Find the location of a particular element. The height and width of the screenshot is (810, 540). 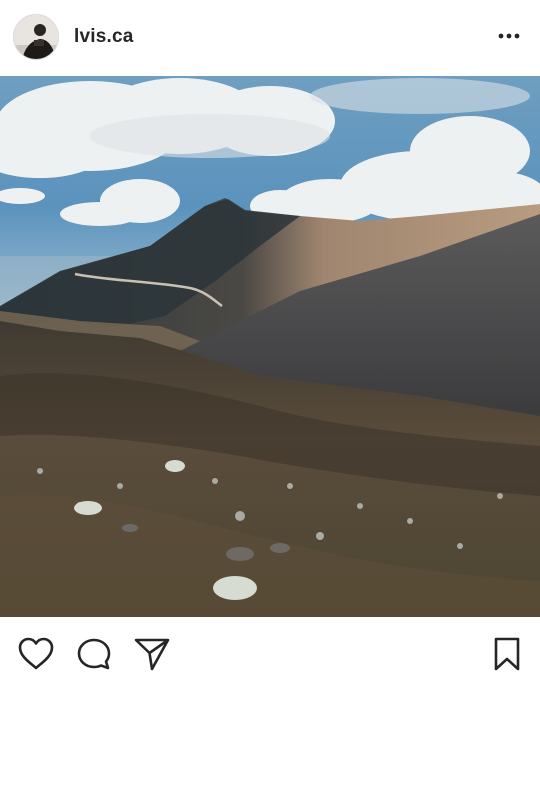

post-actions is located at coordinates (270, 652).